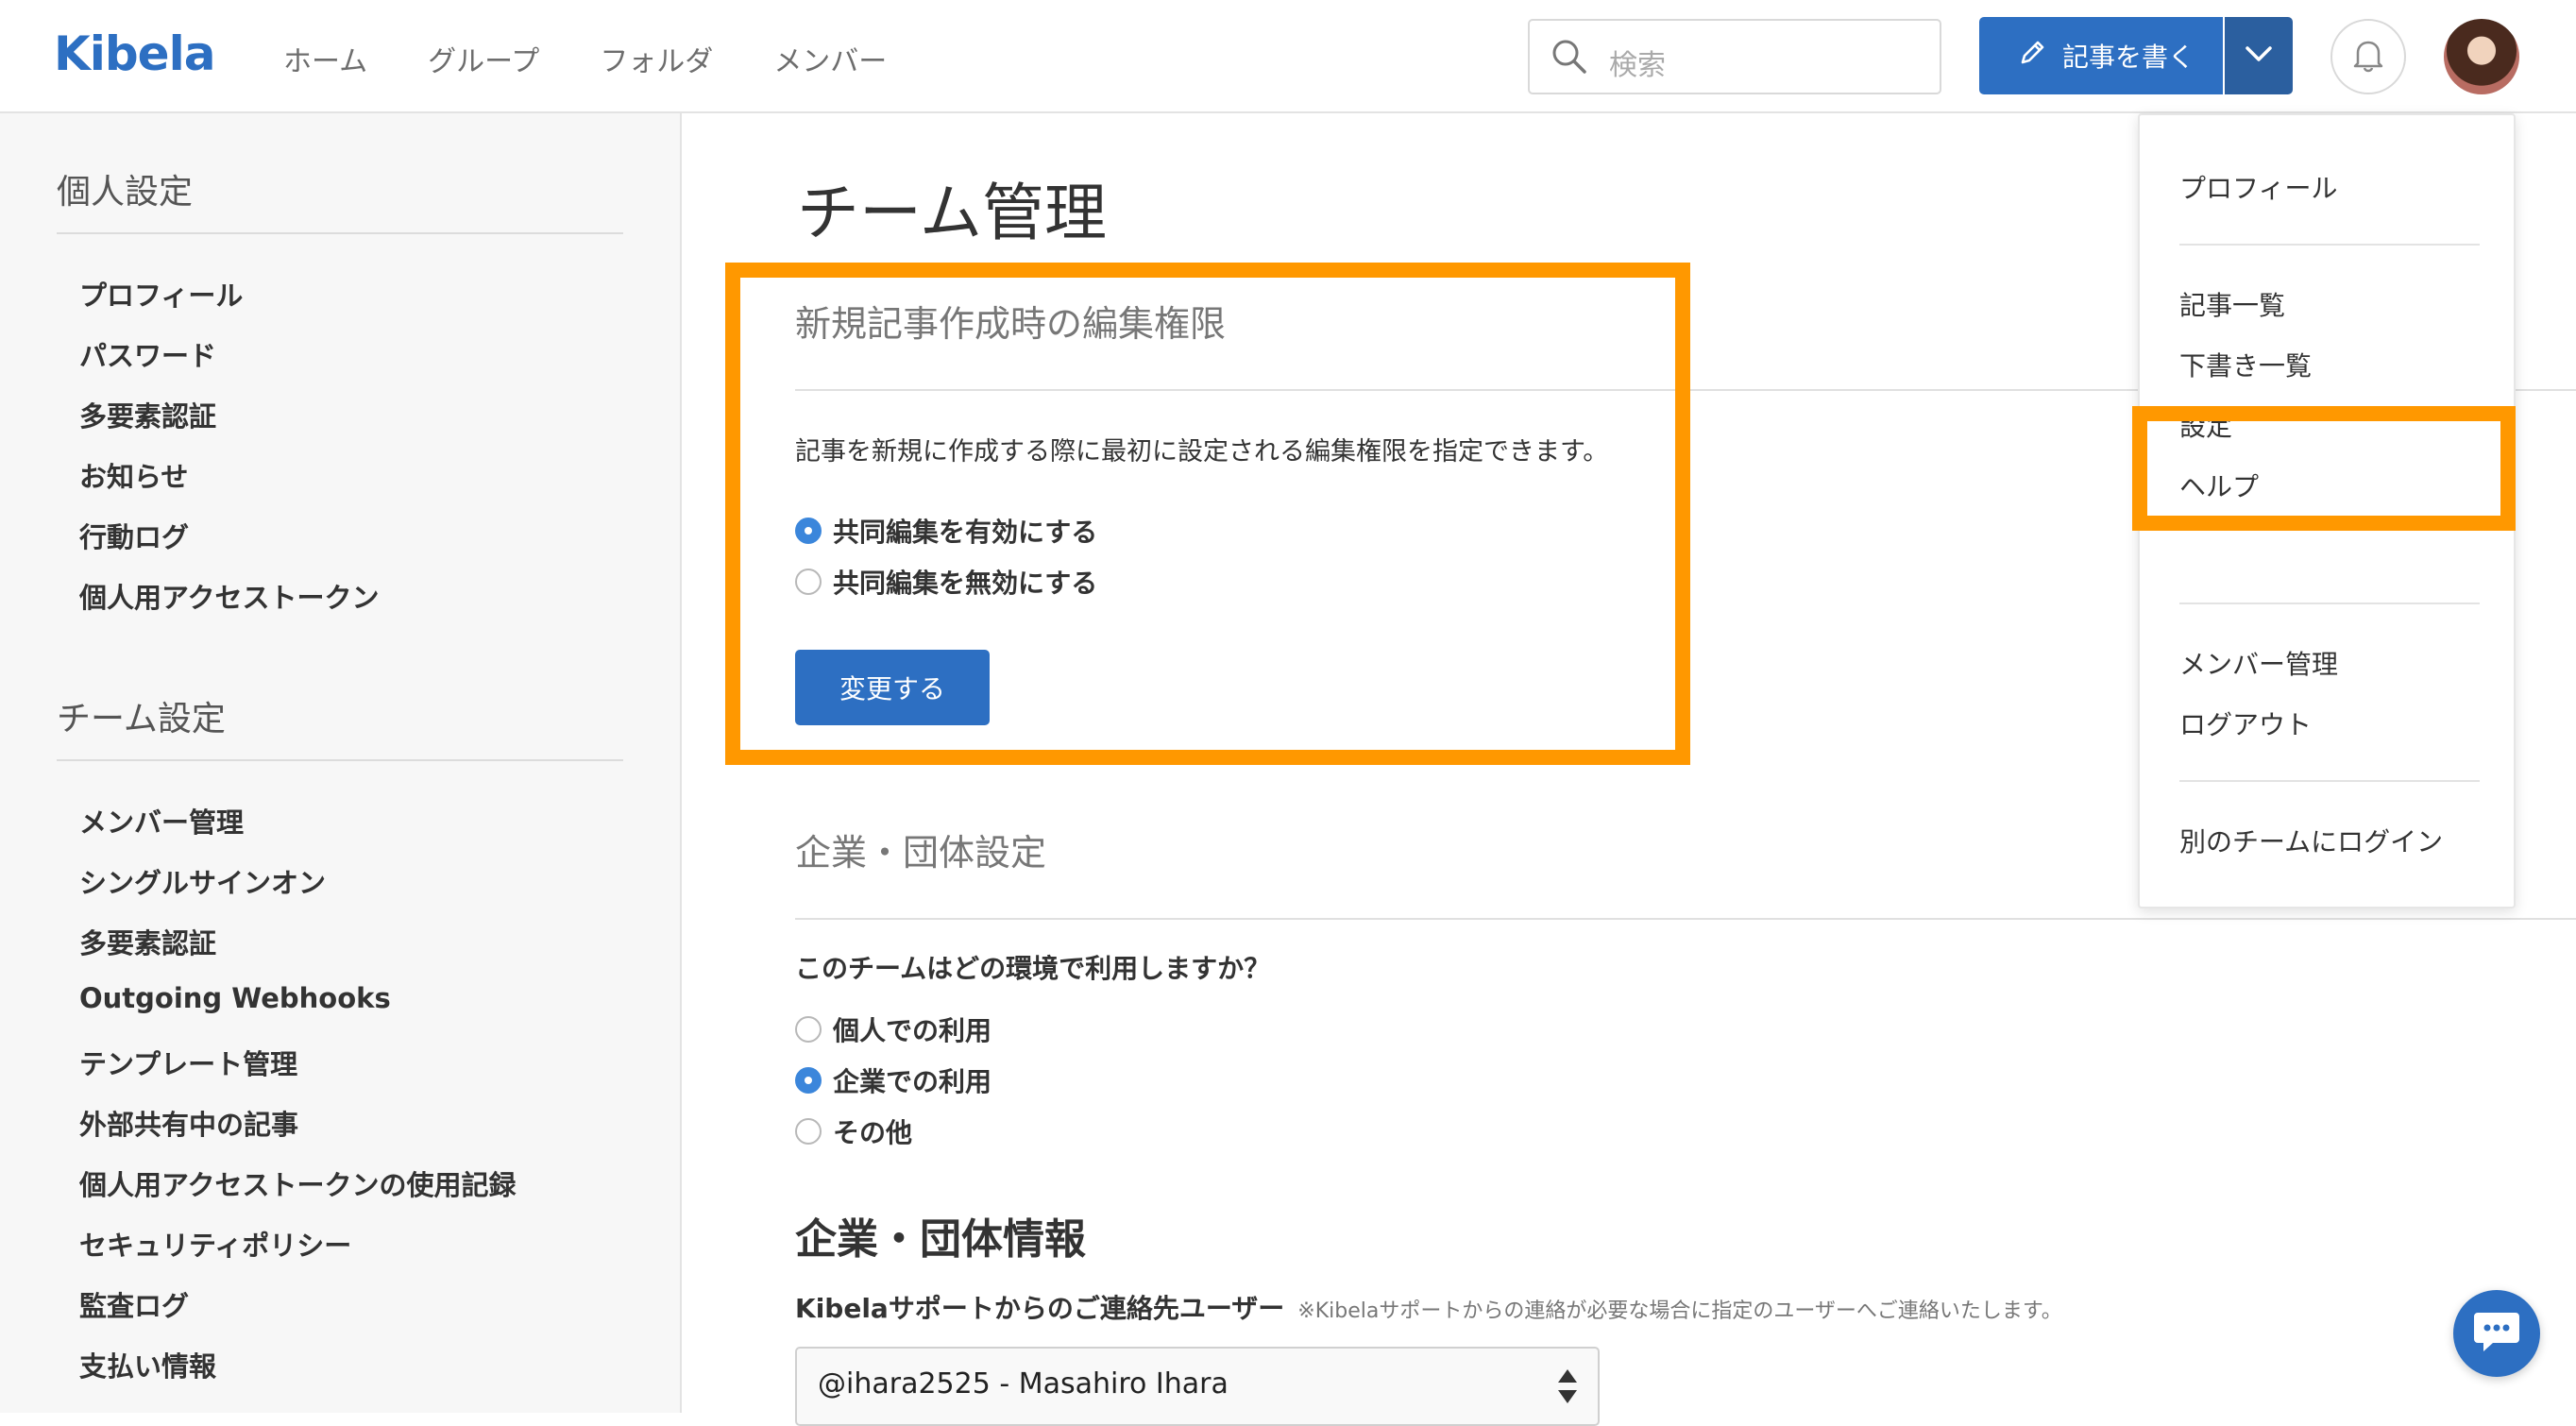 Image resolution: width=2576 pixels, height=1426 pixels. I want to click on menu-item-help: ヘルプ, so click(2219, 485).